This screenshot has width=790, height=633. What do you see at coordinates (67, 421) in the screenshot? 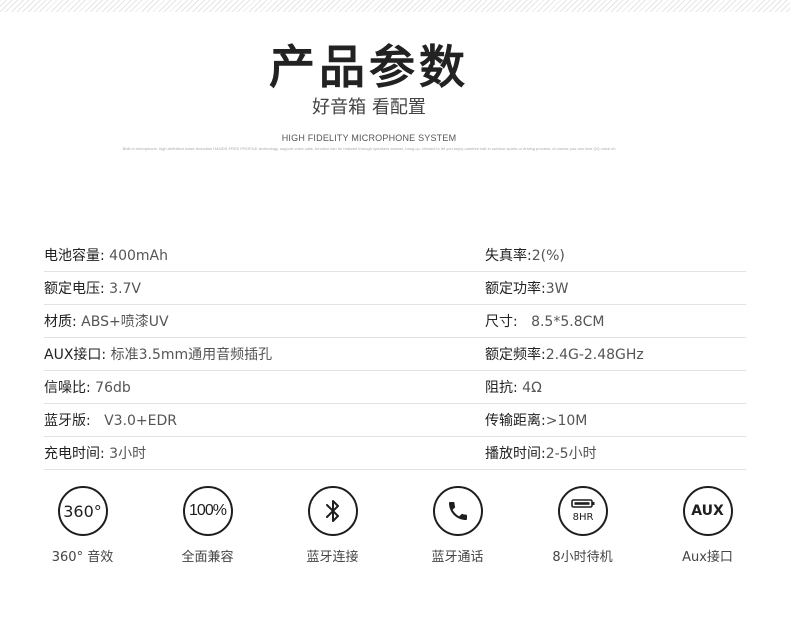
I see `spec-label: 蓝牙版:` at bounding box center [67, 421].